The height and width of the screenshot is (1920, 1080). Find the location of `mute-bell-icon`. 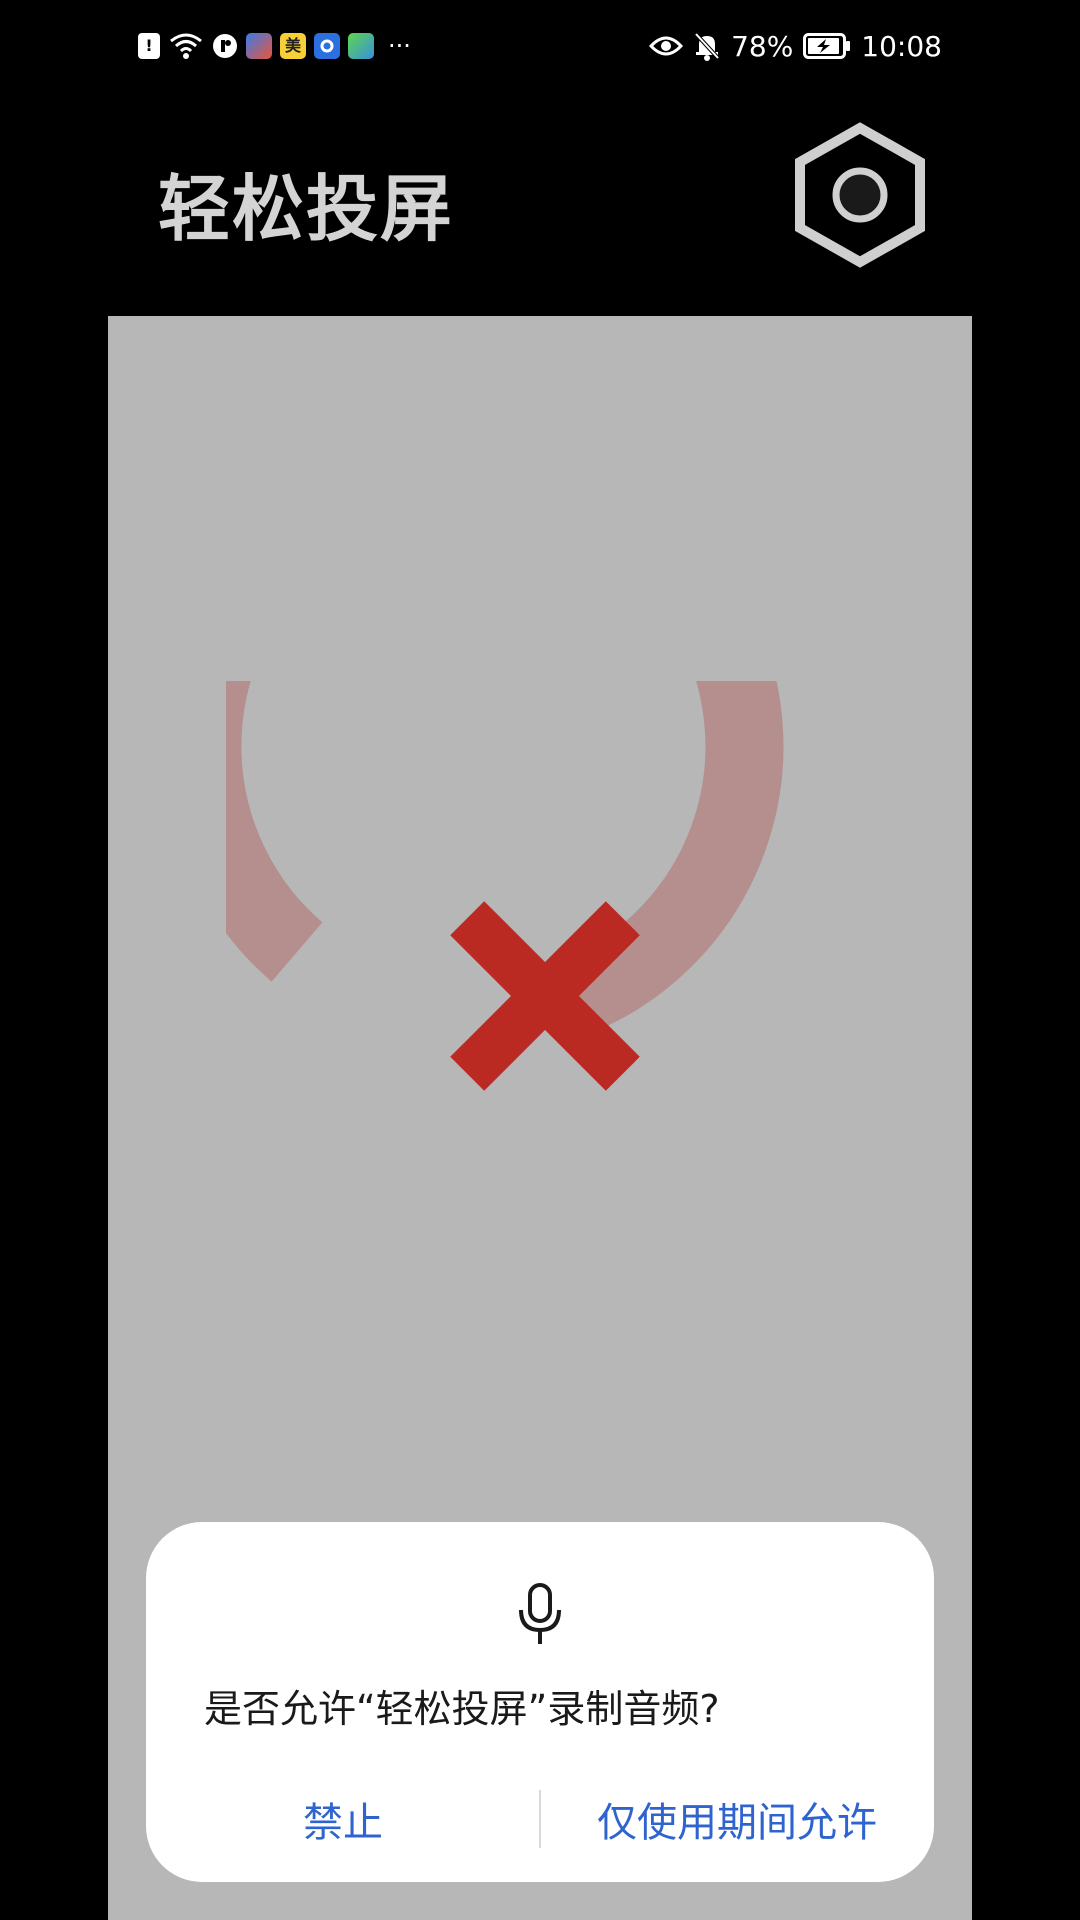

mute-bell-icon is located at coordinates (707, 46).